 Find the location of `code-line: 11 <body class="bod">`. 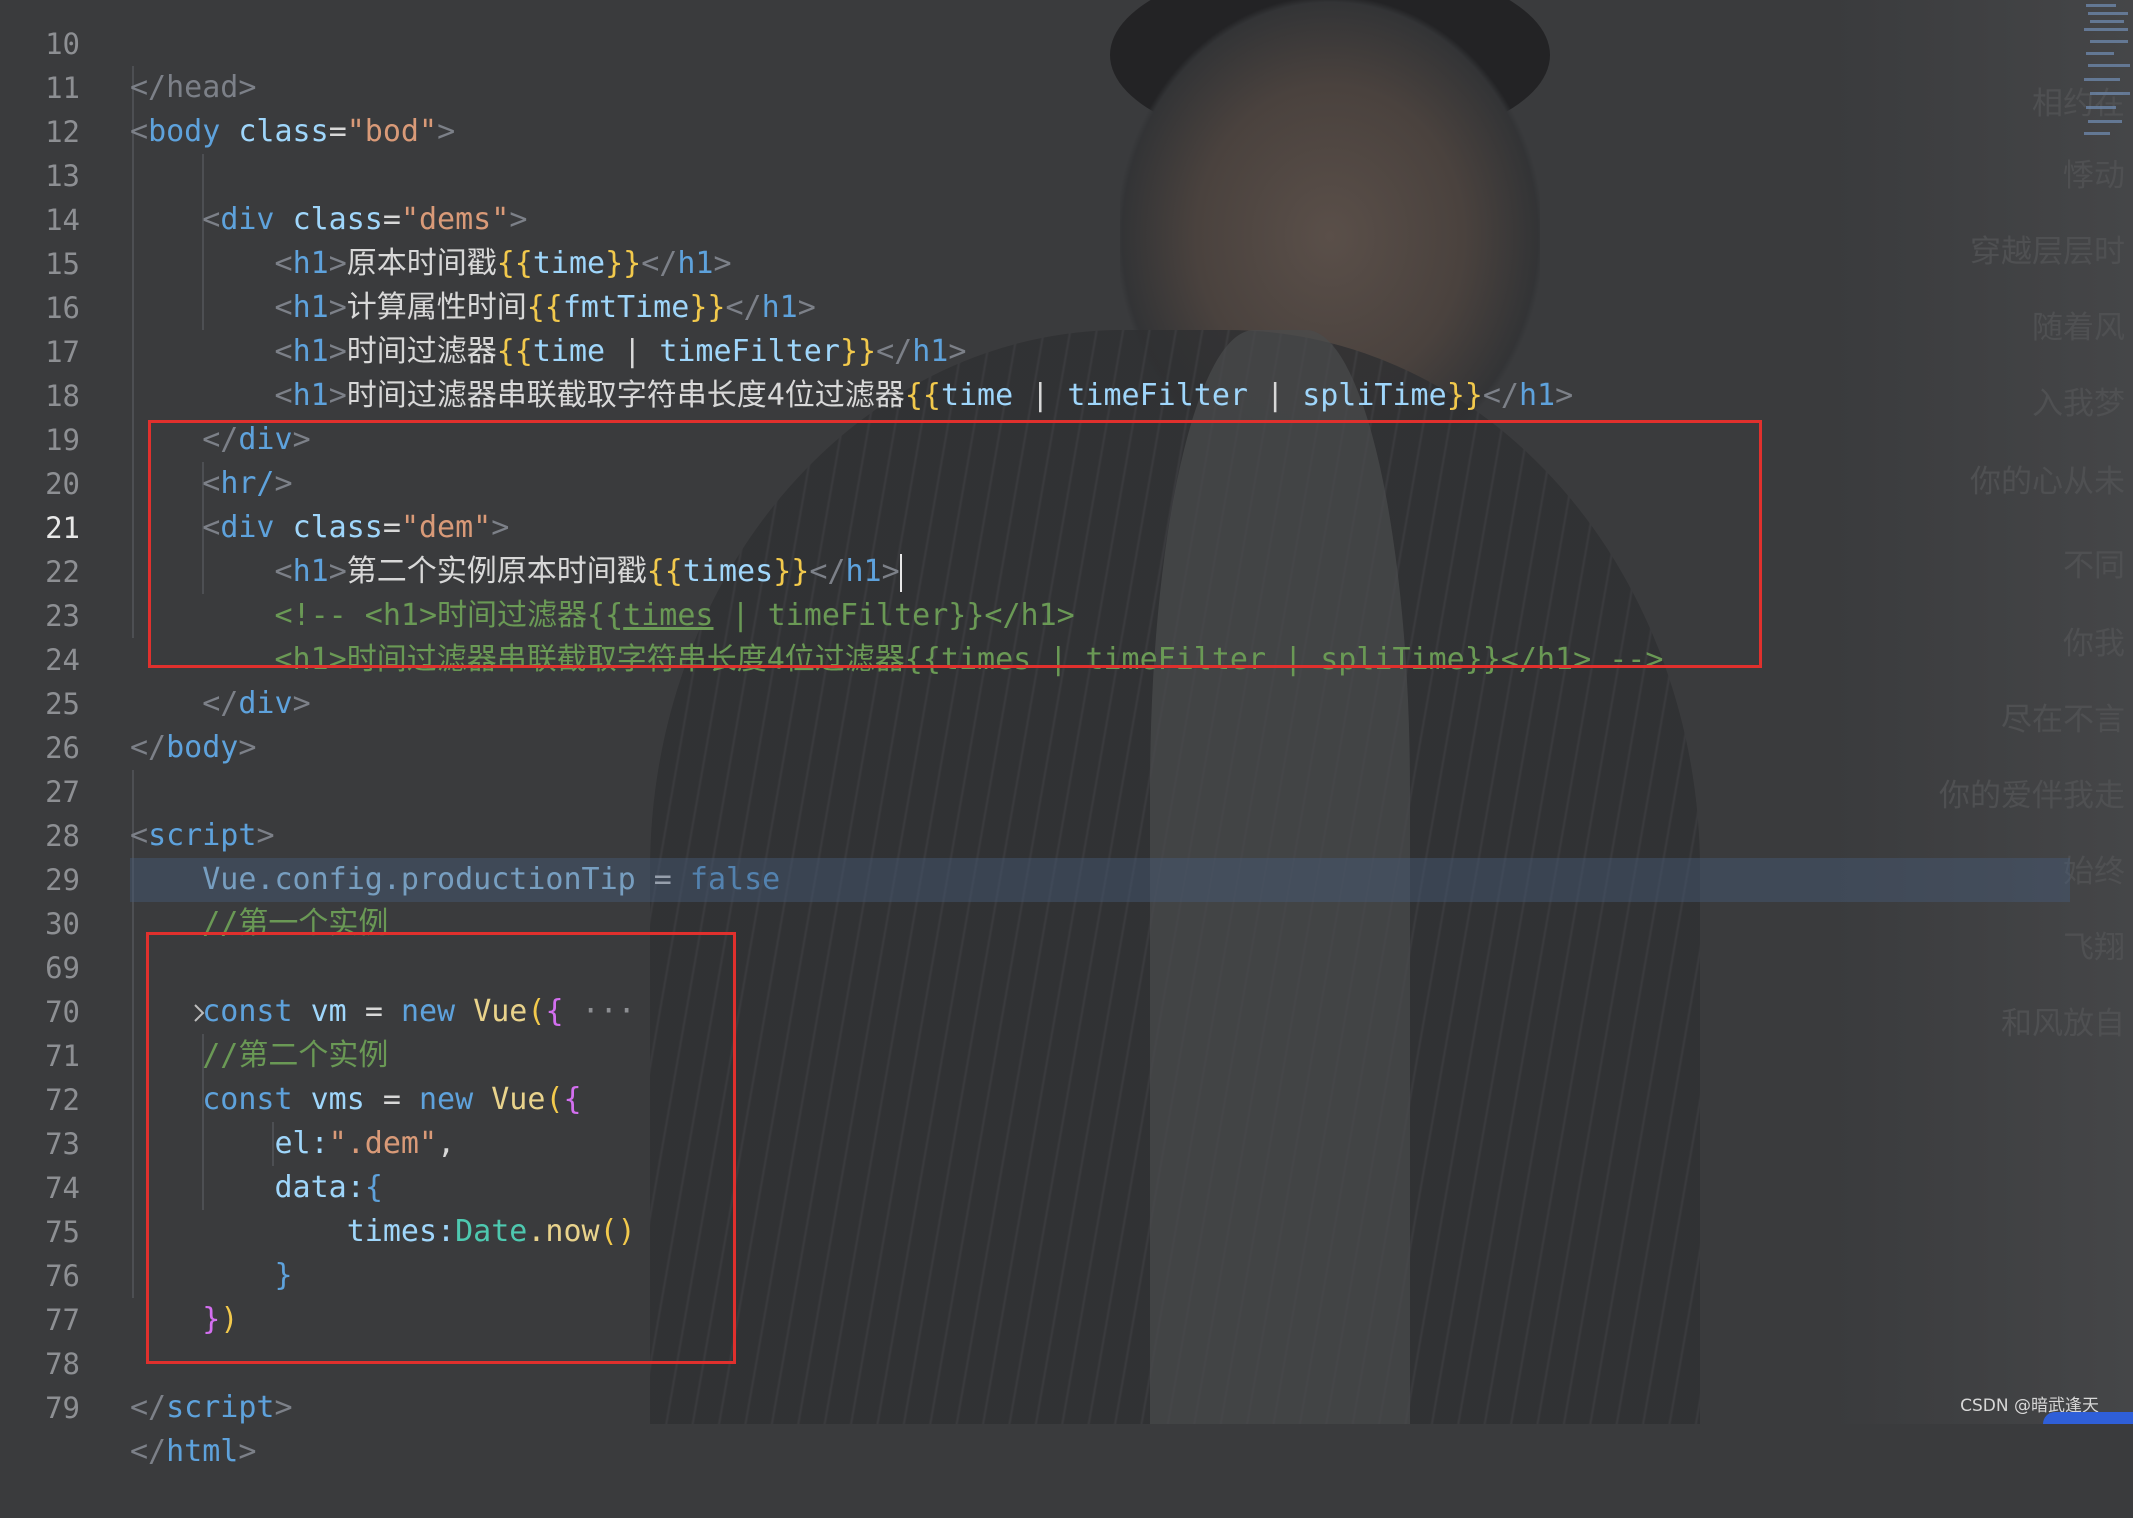

code-line: 11 <body class="bod"> is located at coordinates (1066, 85).